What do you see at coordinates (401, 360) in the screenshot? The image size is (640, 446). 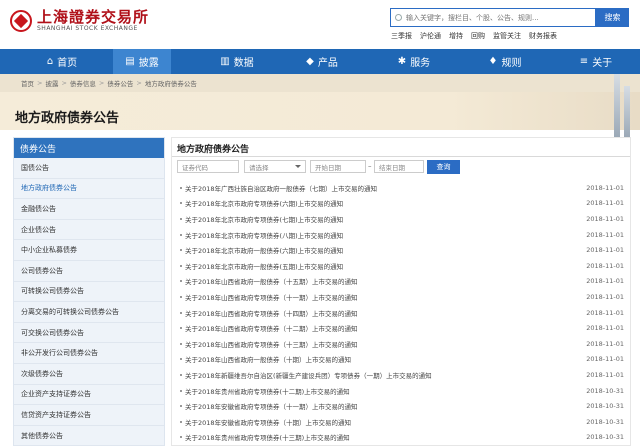 I see `list-item: 关于2018年山西省政府一般债券（十期）上市交易的通知 2018-11-01` at bounding box center [401, 360].